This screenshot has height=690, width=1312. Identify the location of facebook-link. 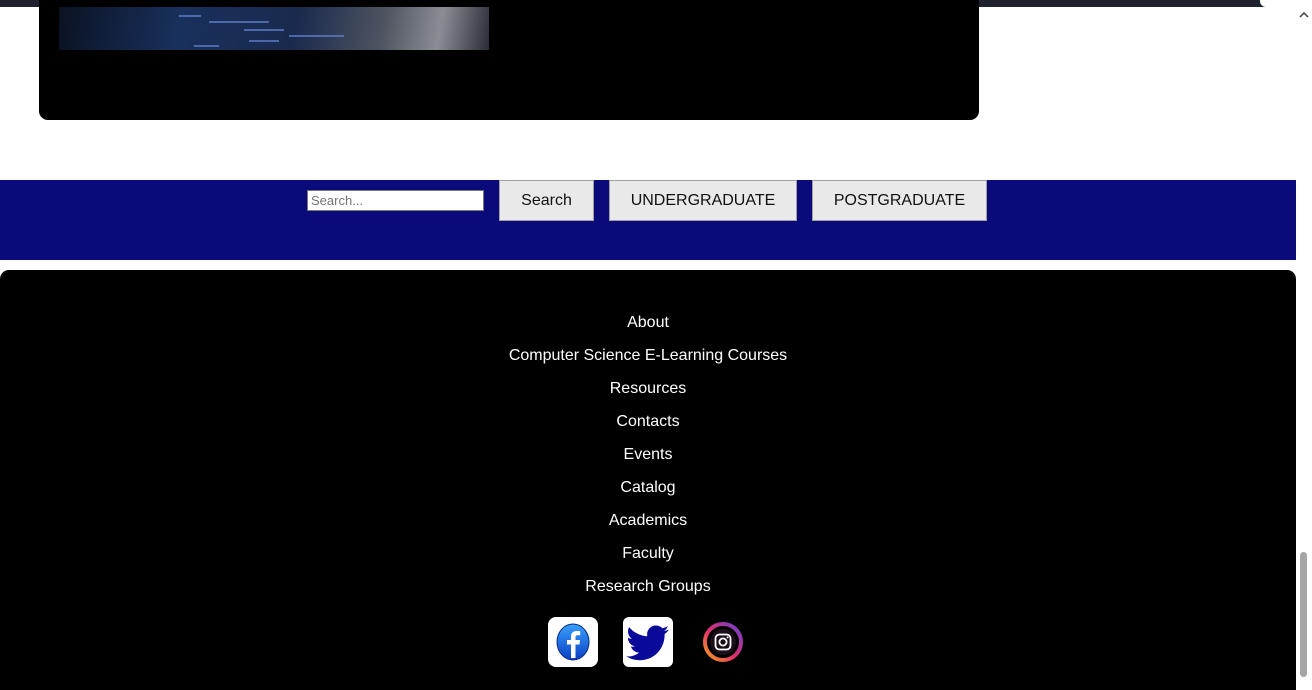
(573, 642).